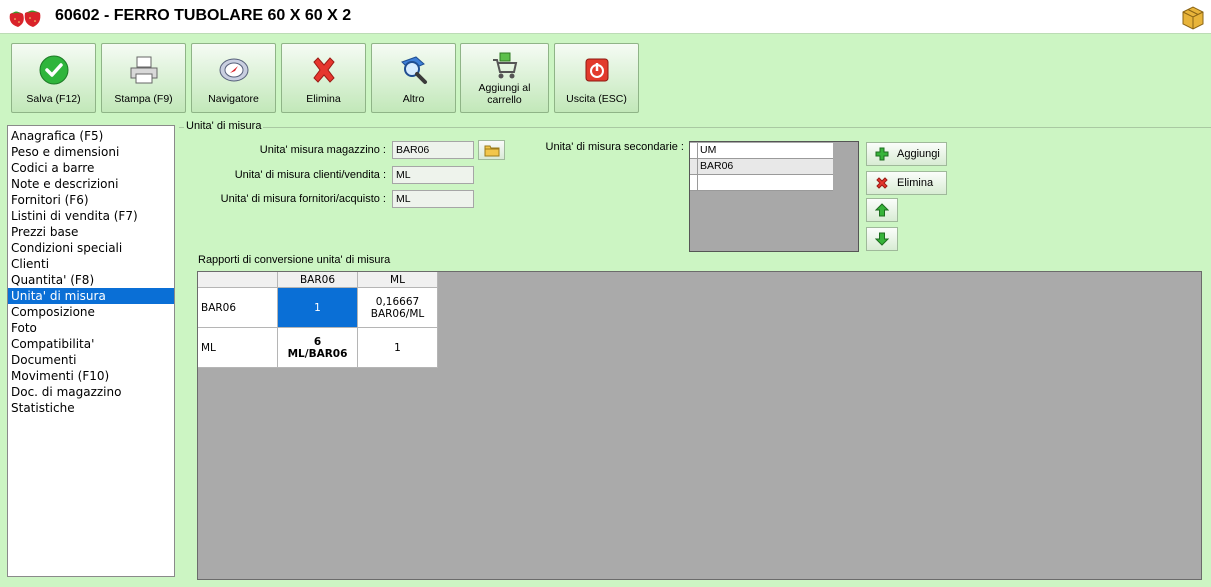  What do you see at coordinates (1193, 18) in the screenshot?
I see `package-icon` at bounding box center [1193, 18].